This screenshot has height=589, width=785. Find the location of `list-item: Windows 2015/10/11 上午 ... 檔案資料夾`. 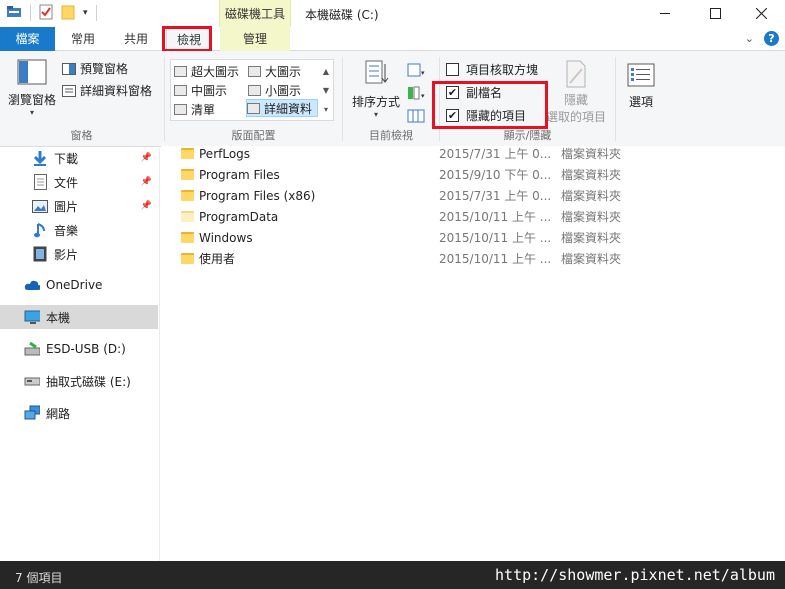

list-item: Windows 2015/10/11 上午 ... 檔案資料夾 is located at coordinates (473, 237).